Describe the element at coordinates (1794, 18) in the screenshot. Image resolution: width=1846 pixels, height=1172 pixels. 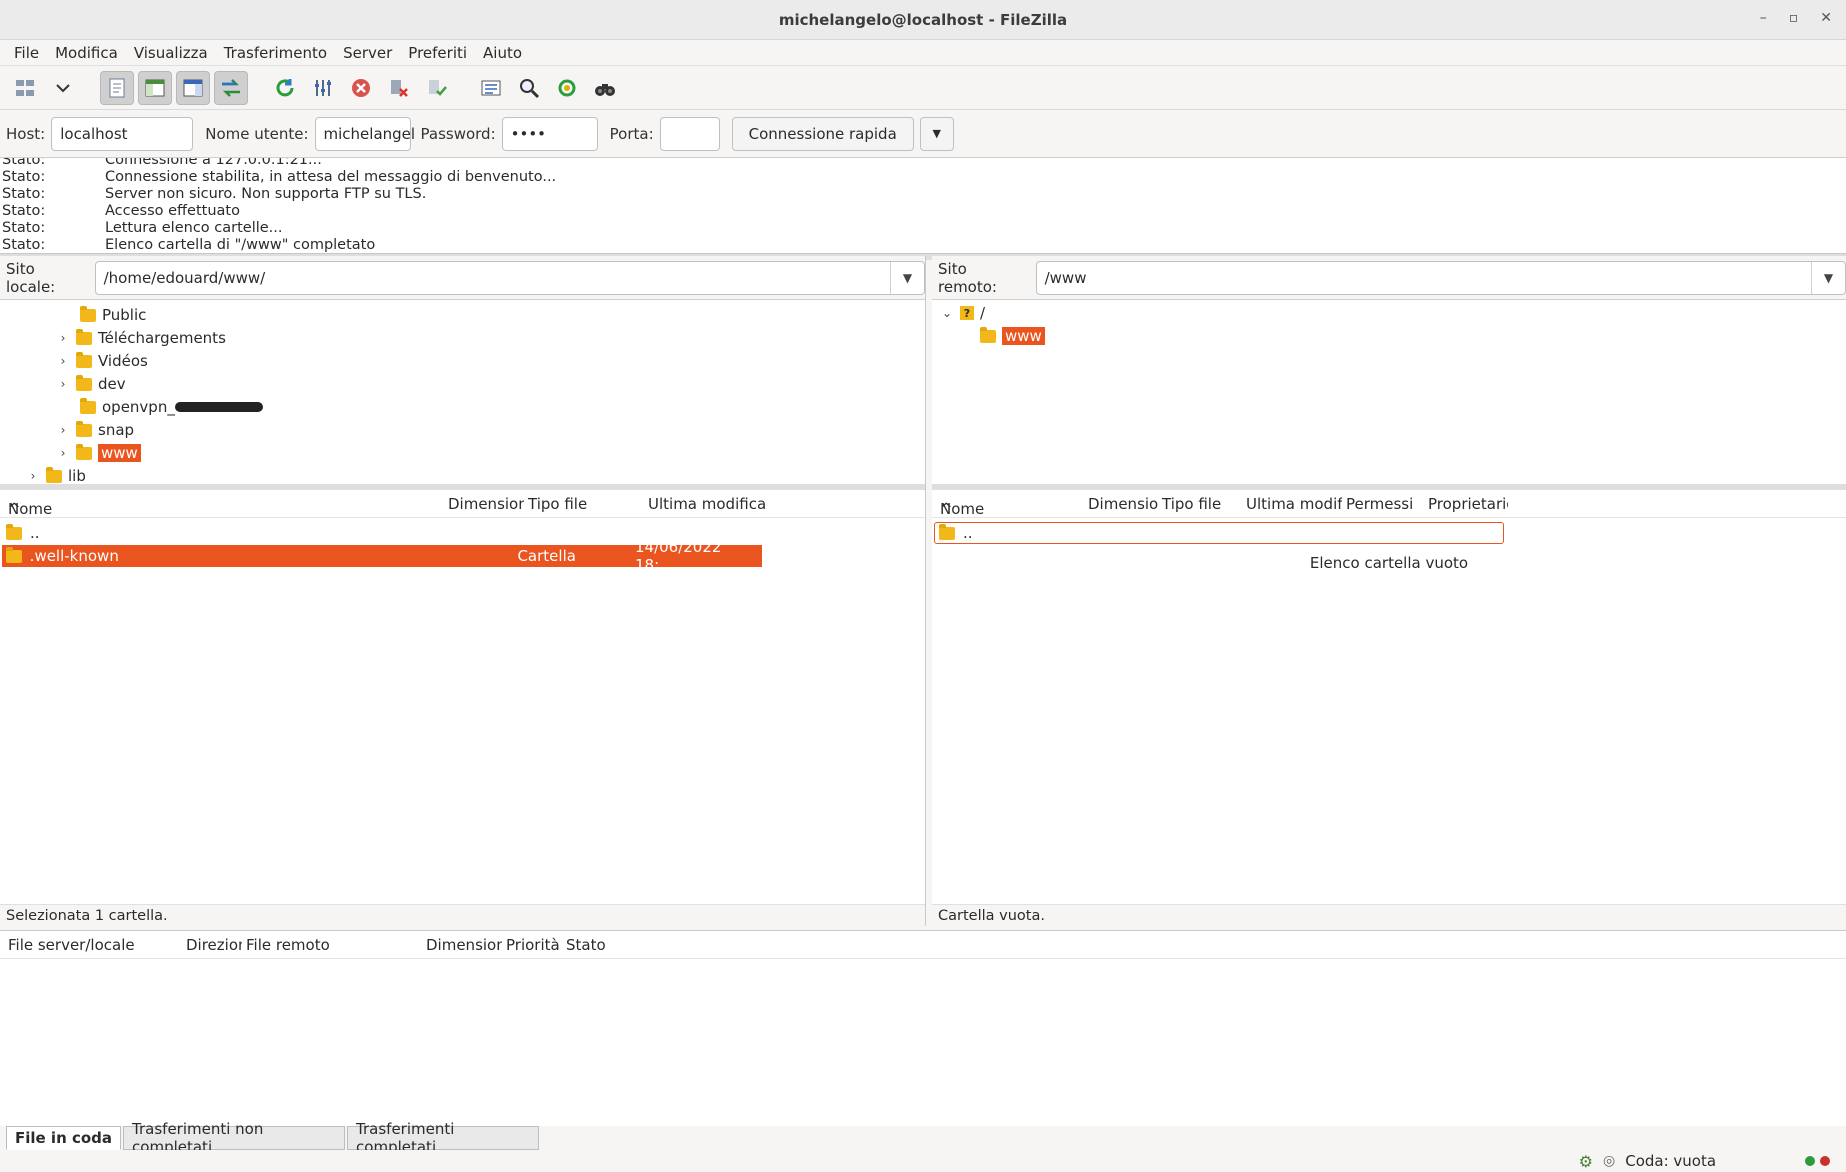
I see `maximize-icon: ▫` at that location.